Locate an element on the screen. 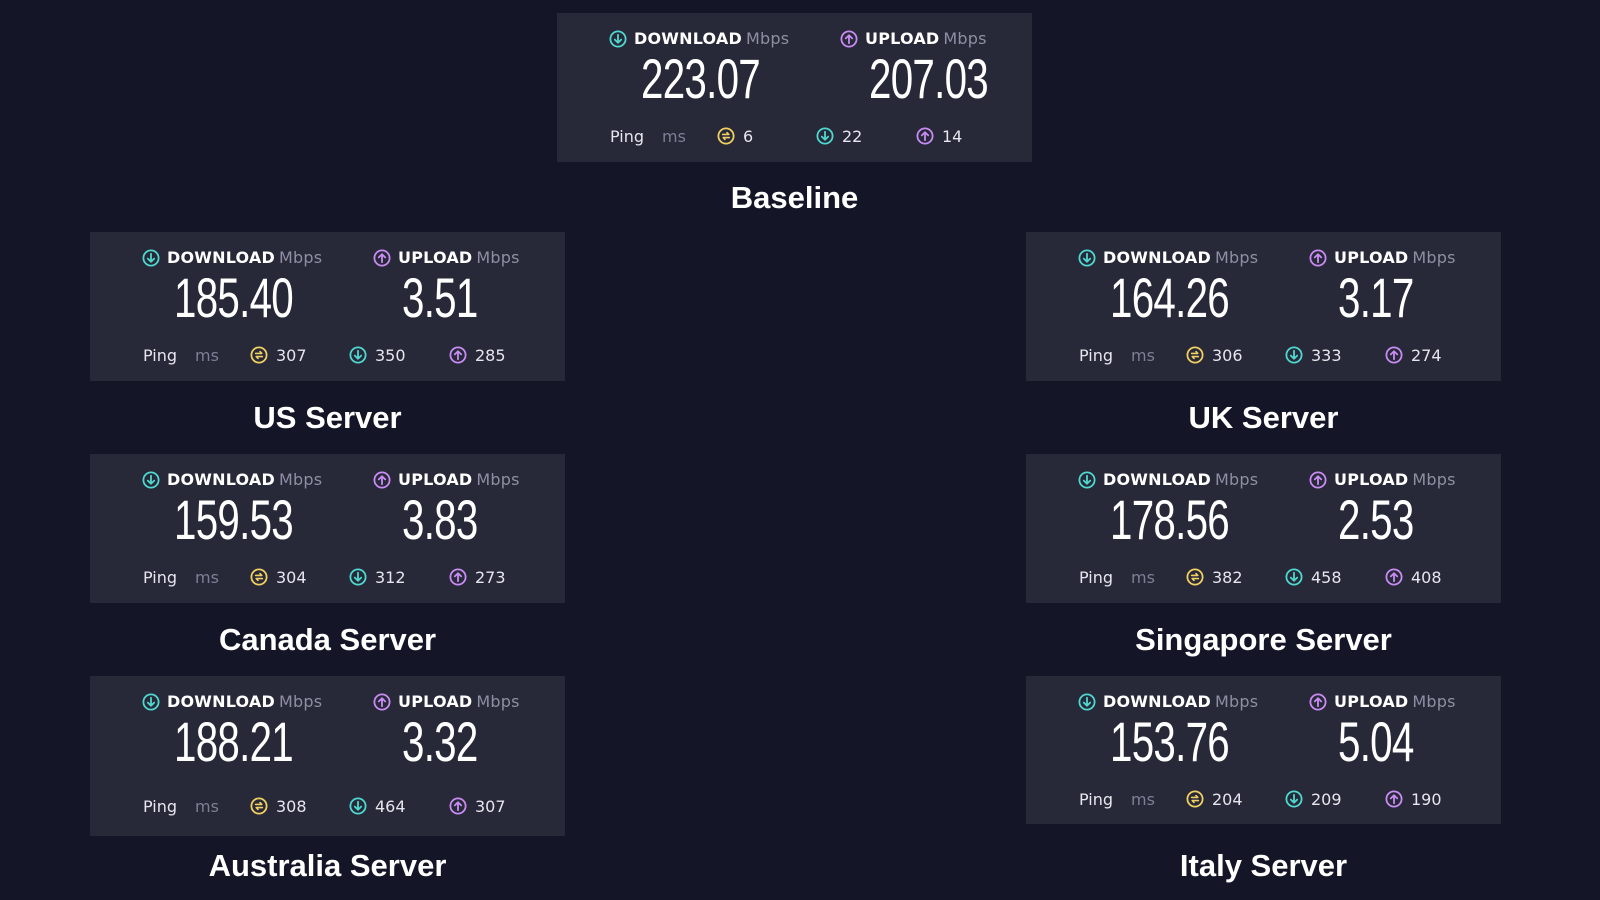 The height and width of the screenshot is (900, 1600). ping-download: 209 is located at coordinates (1313, 799).